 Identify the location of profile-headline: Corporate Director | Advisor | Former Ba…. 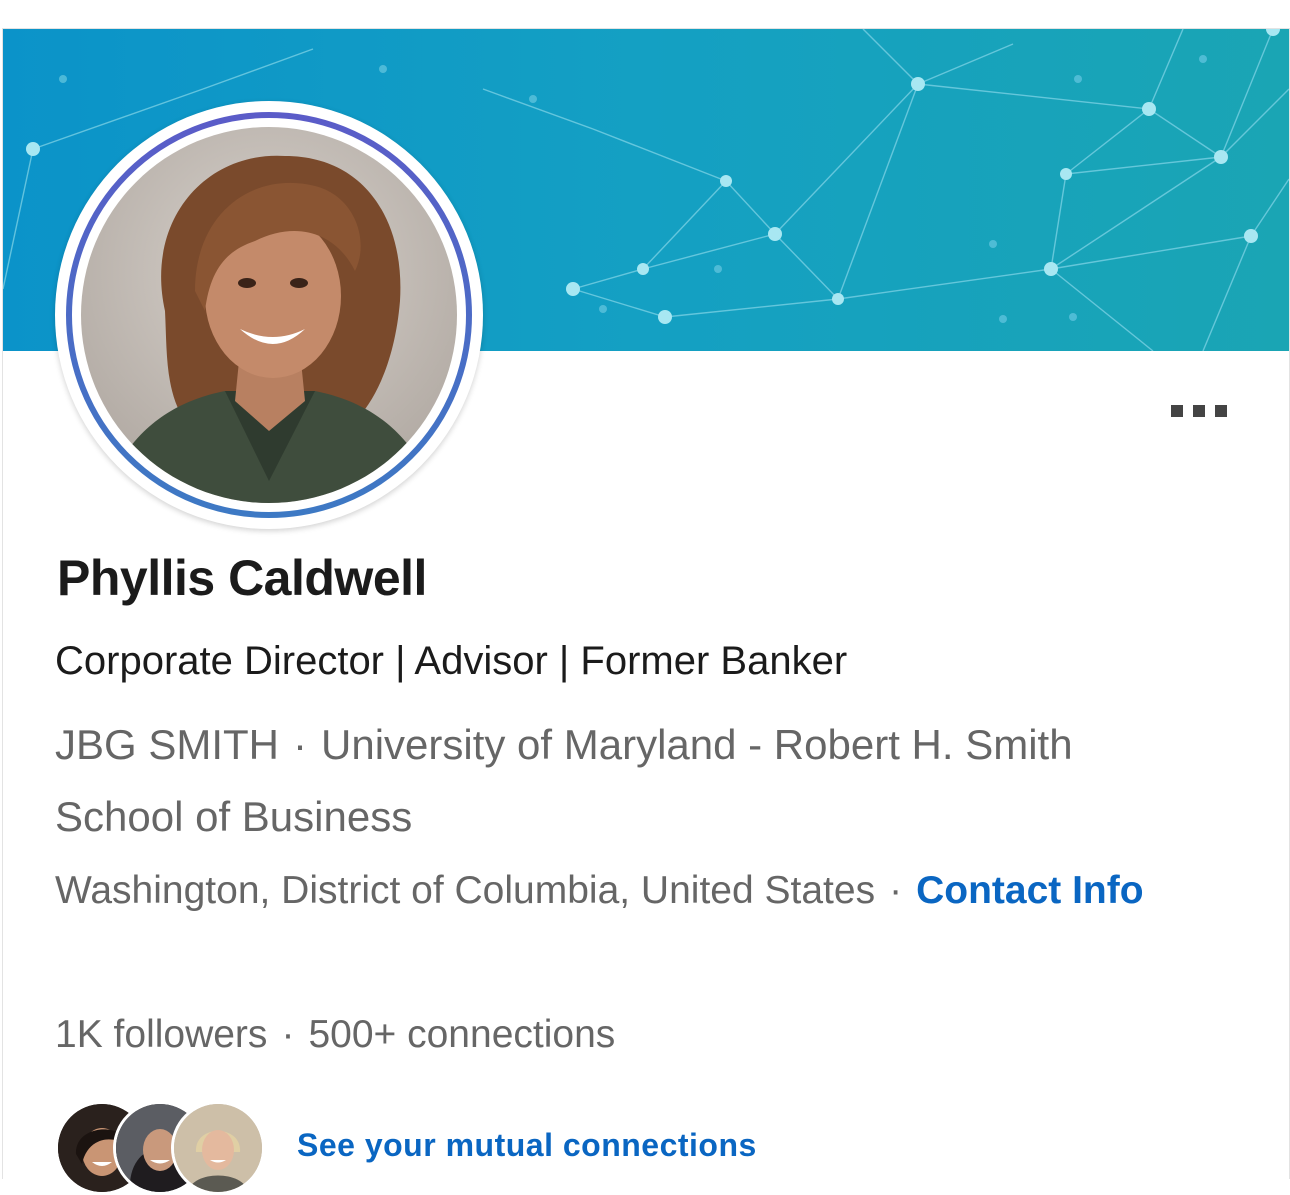
(451, 661).